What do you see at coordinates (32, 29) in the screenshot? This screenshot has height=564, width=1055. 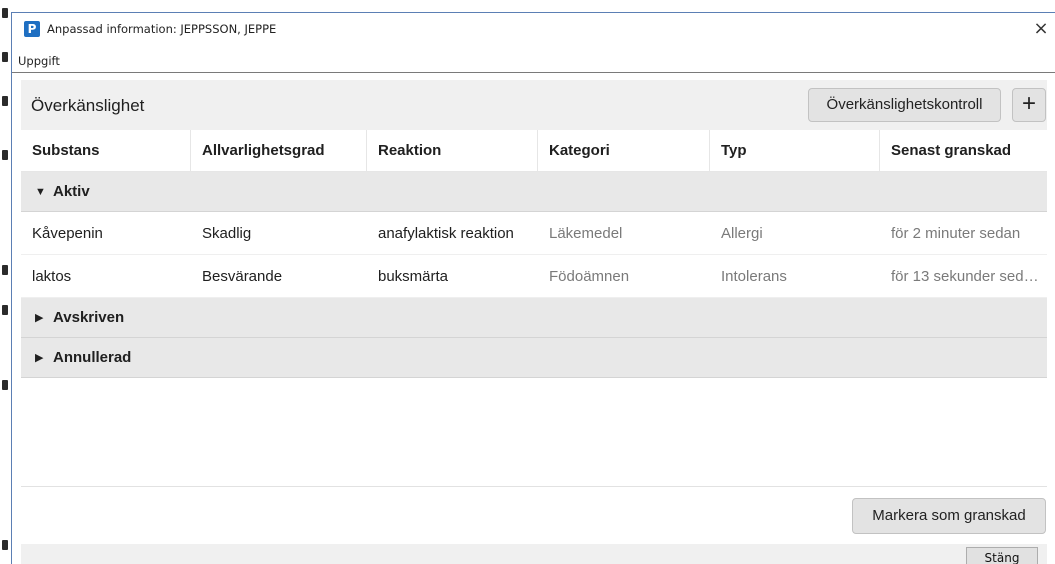 I see `app-logo-icon: P` at bounding box center [32, 29].